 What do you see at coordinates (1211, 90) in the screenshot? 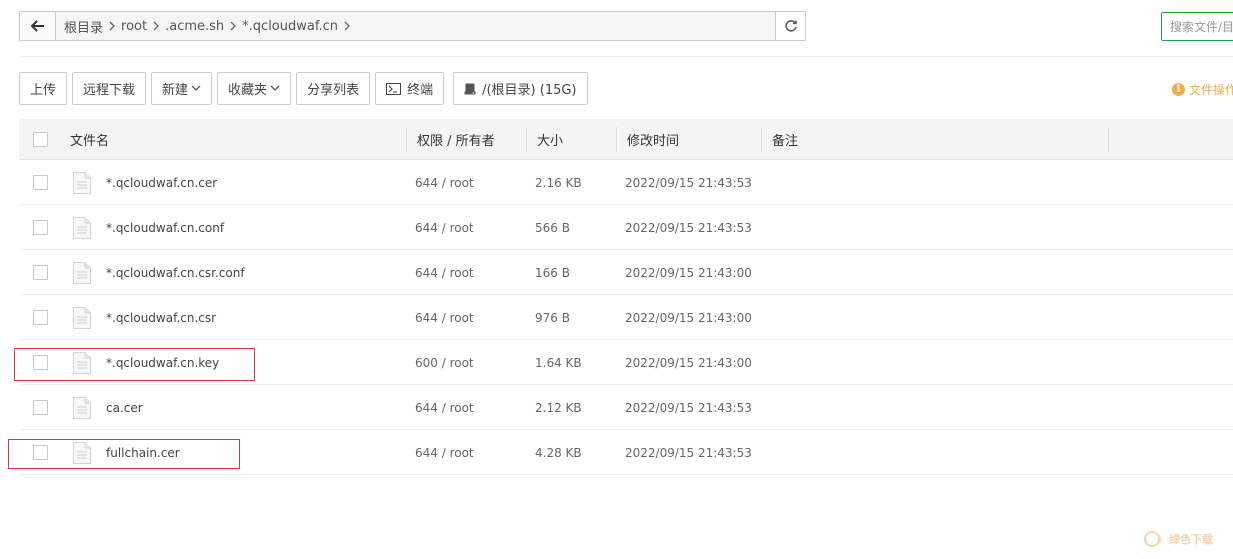
I see `file-operations-label: 文件操作` at bounding box center [1211, 90].